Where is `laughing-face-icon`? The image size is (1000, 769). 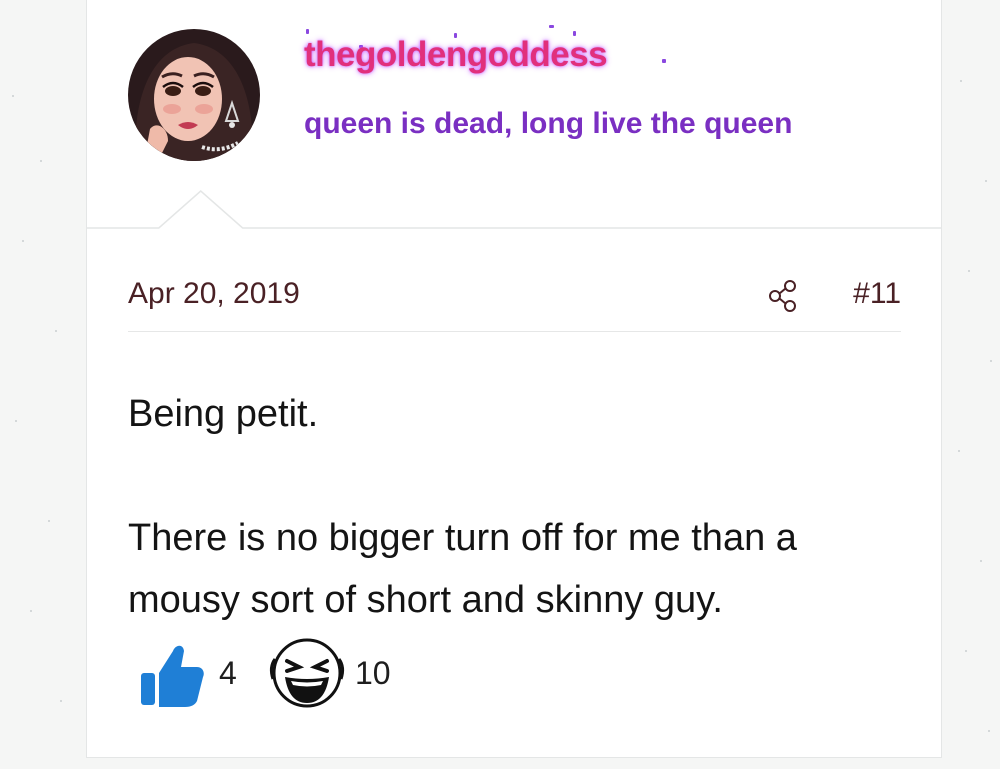
laughing-face-icon is located at coordinates (307, 673).